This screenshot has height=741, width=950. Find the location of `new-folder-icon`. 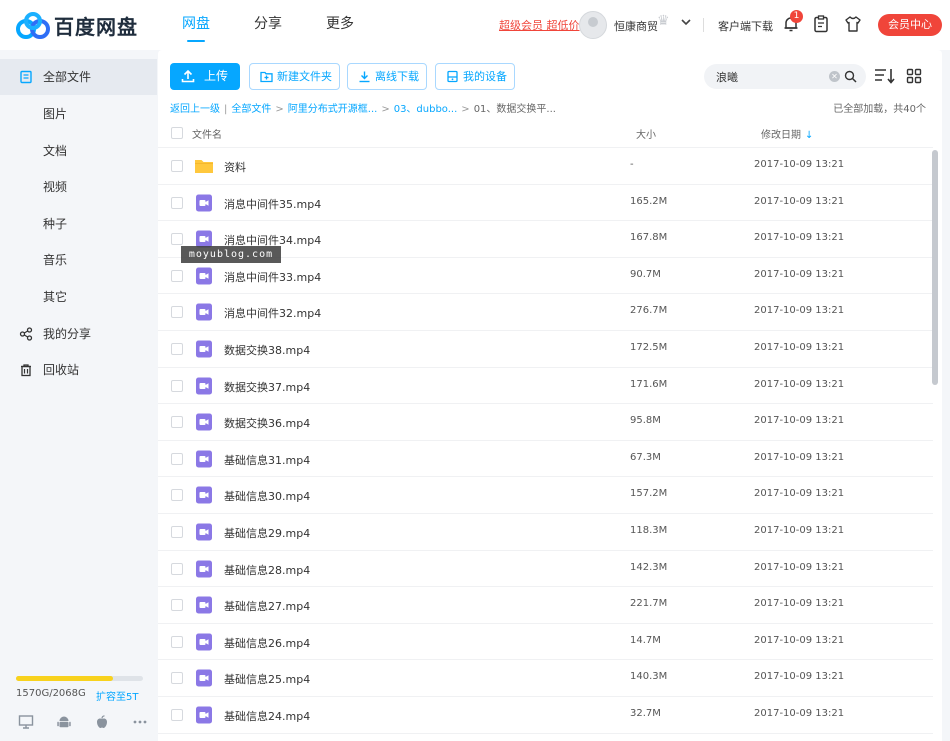

new-folder-icon is located at coordinates (266, 77).